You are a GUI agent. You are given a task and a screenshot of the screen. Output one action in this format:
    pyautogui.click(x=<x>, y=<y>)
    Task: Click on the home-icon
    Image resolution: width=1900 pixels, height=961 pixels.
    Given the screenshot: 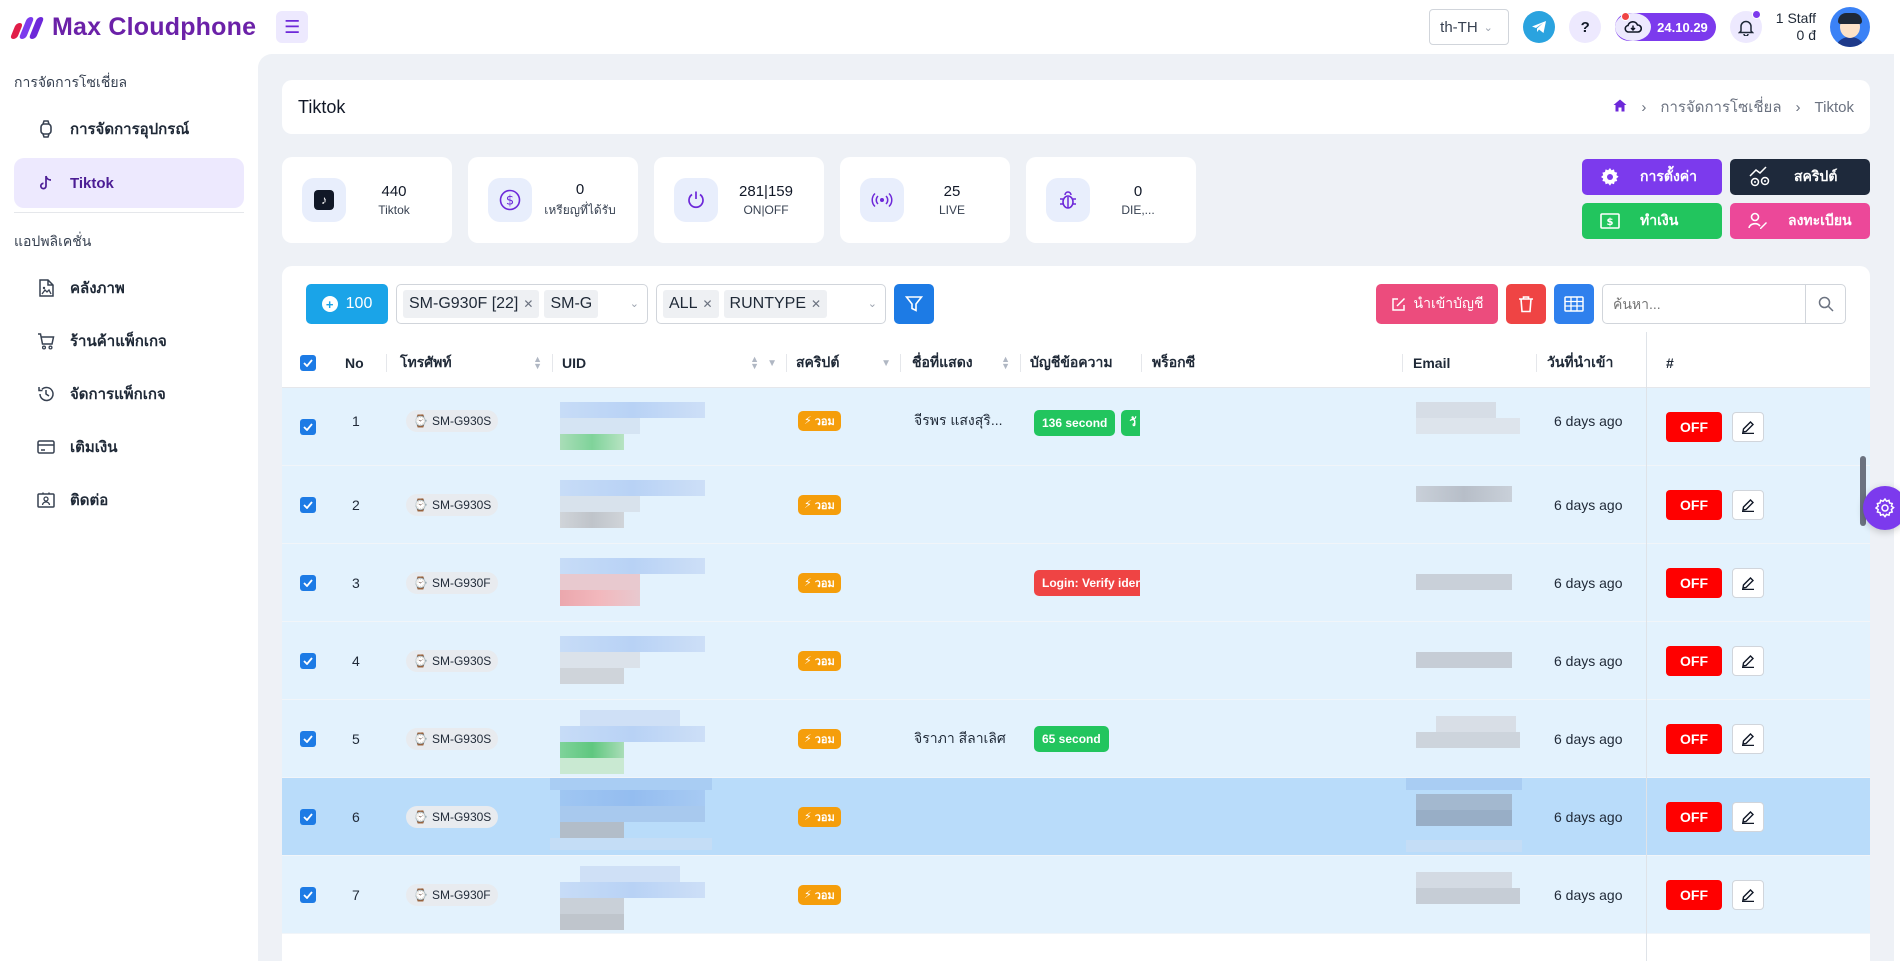 What is the action you would take?
    pyautogui.click(x=1620, y=107)
    